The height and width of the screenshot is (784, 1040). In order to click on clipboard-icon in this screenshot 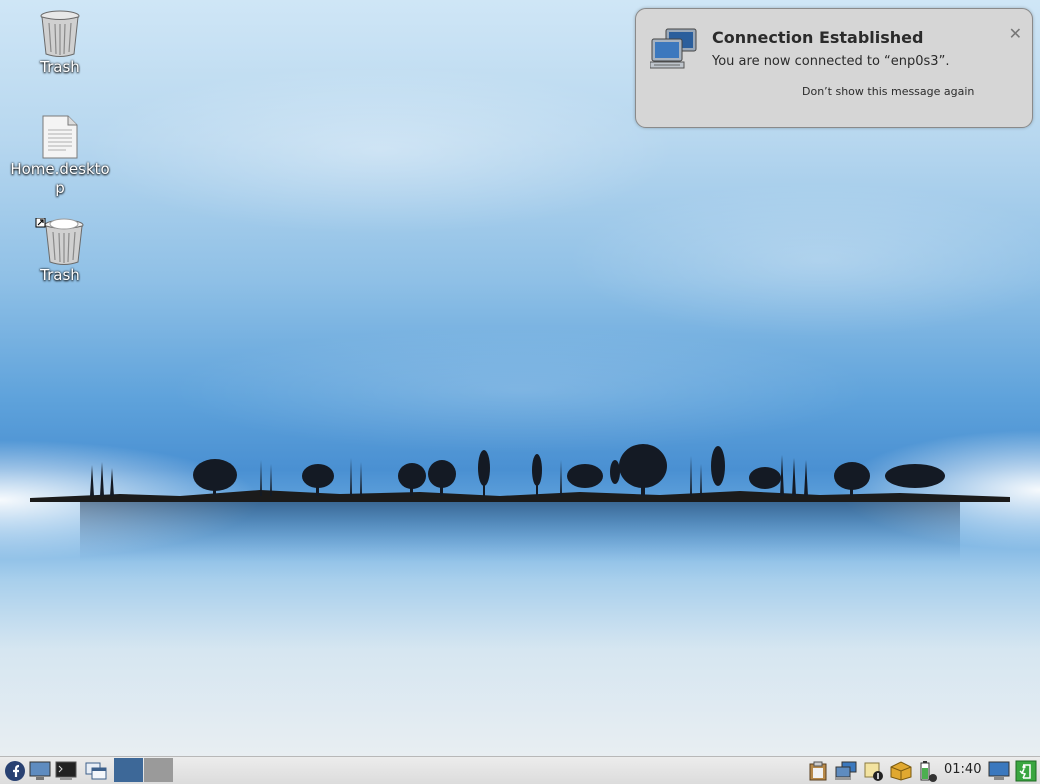, I will do `click(818, 770)`.